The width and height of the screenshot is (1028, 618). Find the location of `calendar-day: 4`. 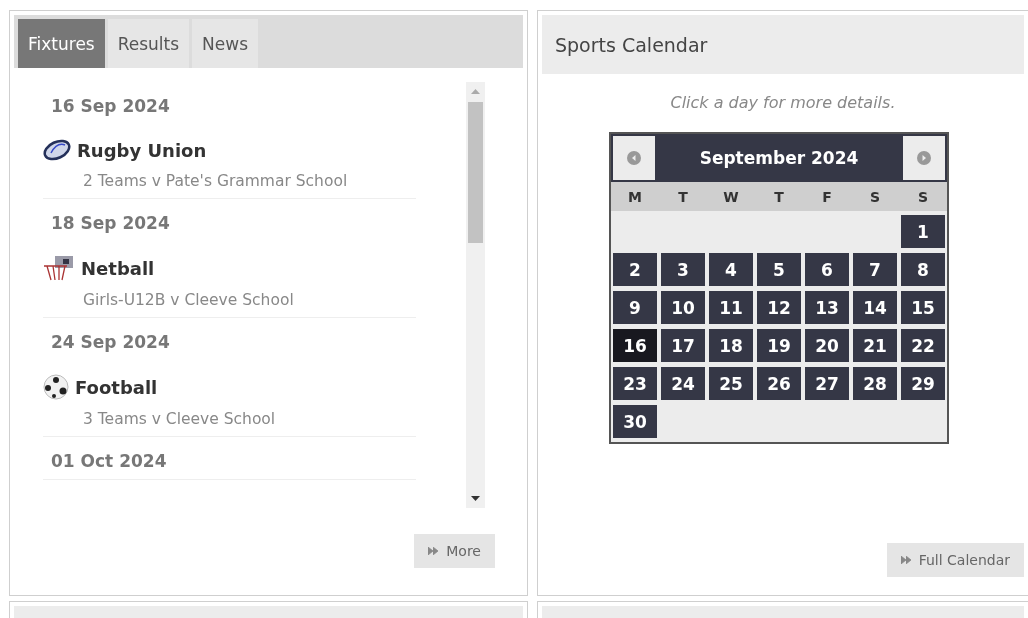

calendar-day: 4 is located at coordinates (731, 269).